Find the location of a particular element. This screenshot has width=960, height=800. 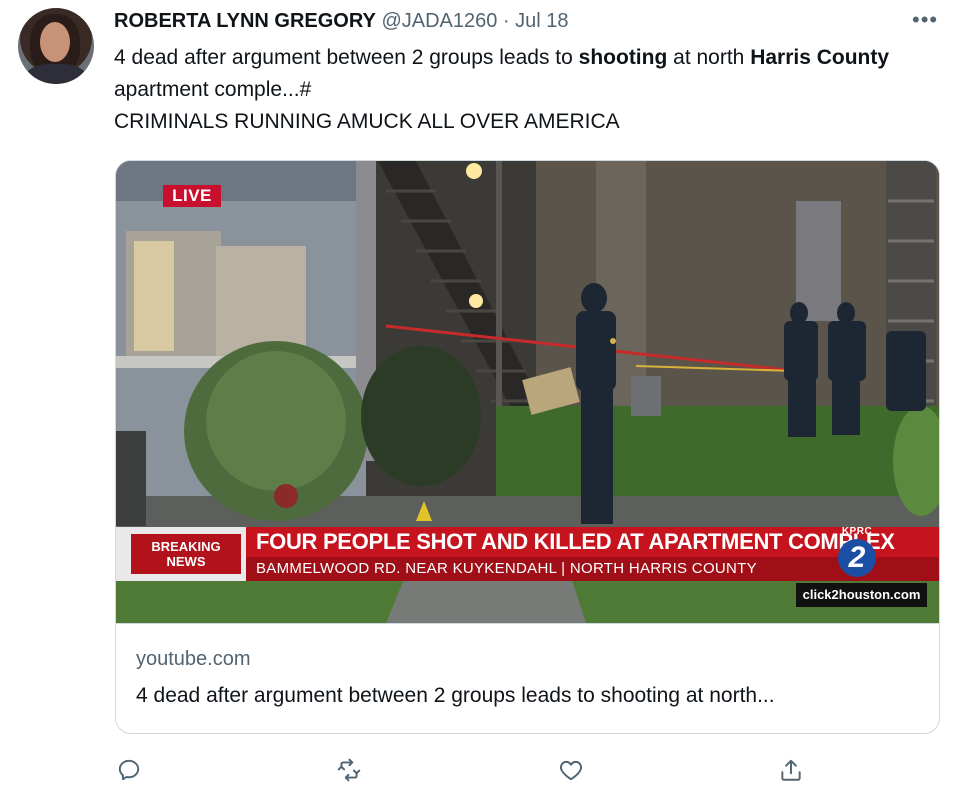

avatar is located at coordinates (56, 46).